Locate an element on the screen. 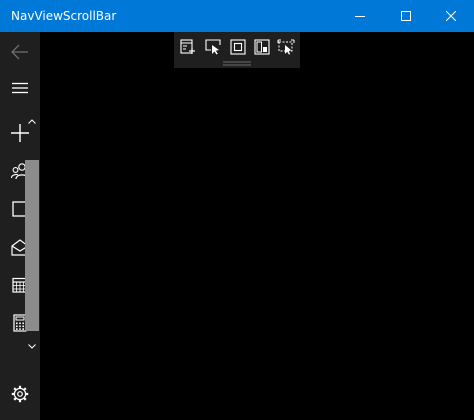 The height and width of the screenshot is (420, 474). preview-selection-icon is located at coordinates (286, 47).